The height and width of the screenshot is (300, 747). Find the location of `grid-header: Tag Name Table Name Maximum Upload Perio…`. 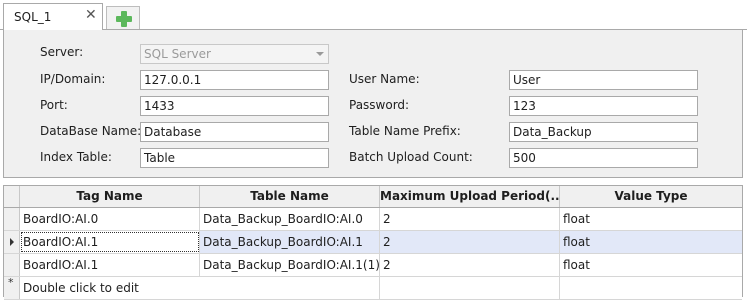

grid-header: Tag Name Table Name Maximum Upload Perio… is located at coordinates (373, 197).